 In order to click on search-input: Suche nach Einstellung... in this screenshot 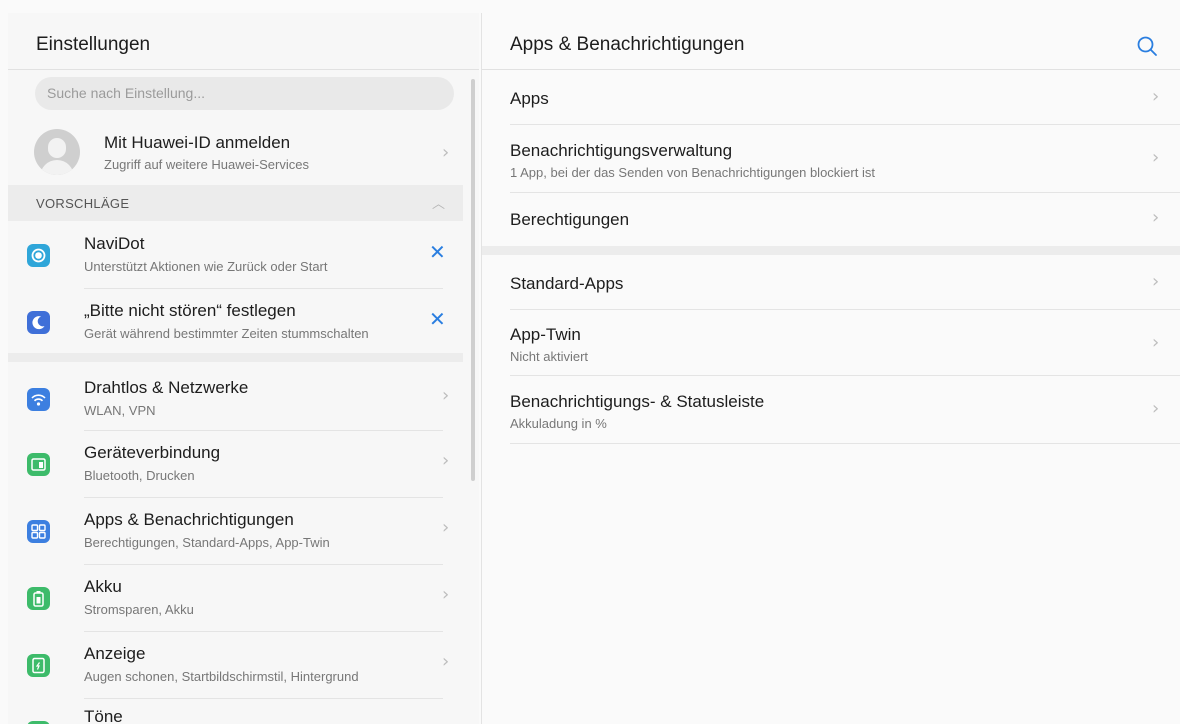, I will do `click(244, 93)`.